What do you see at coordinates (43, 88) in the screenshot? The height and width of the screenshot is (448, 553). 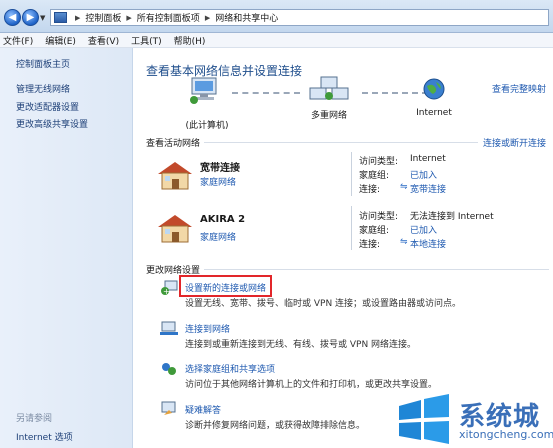 I see `sidebar-item-wireless: 管理无线网络` at bounding box center [43, 88].